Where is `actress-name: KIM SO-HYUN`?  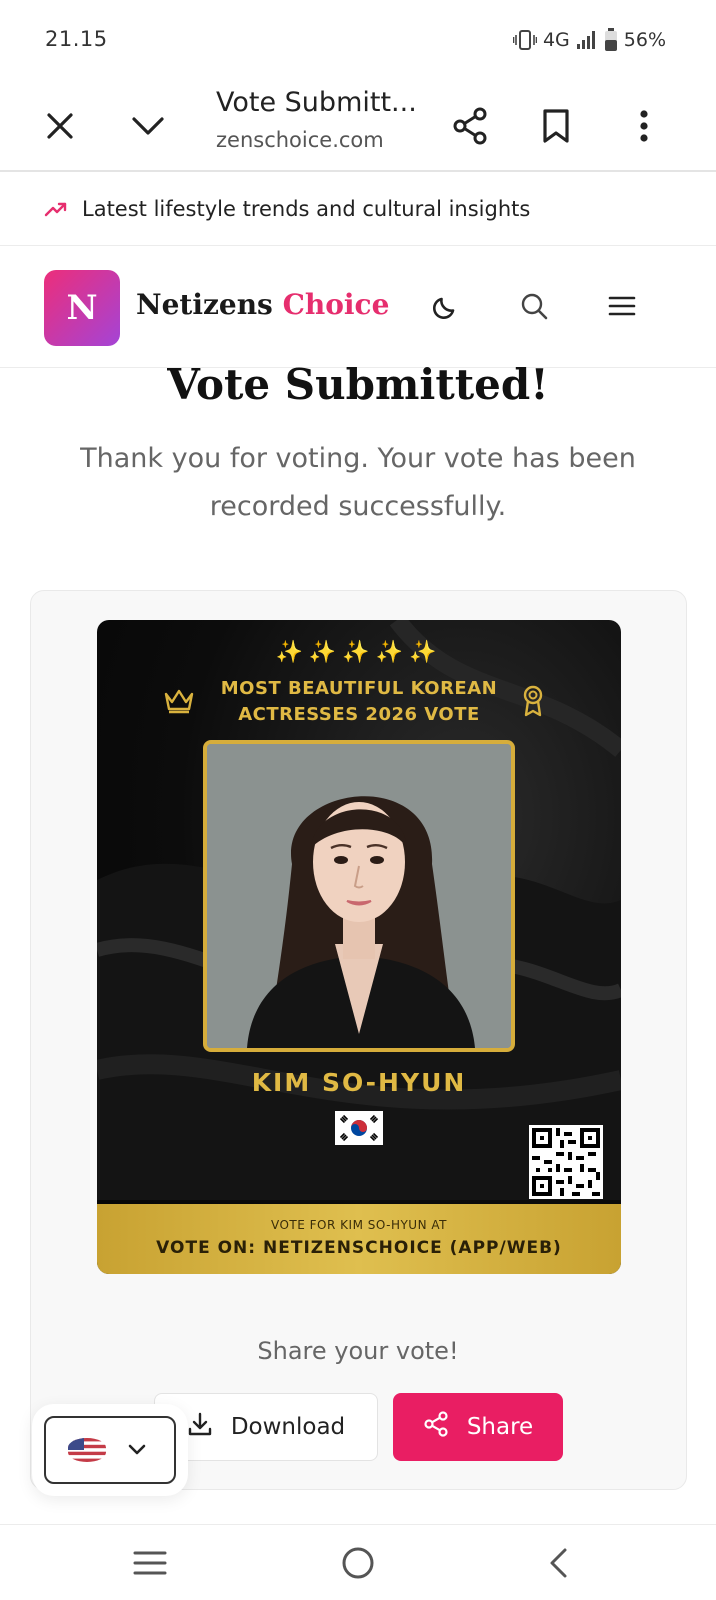
actress-name: KIM SO-HYUN is located at coordinates (359, 1082).